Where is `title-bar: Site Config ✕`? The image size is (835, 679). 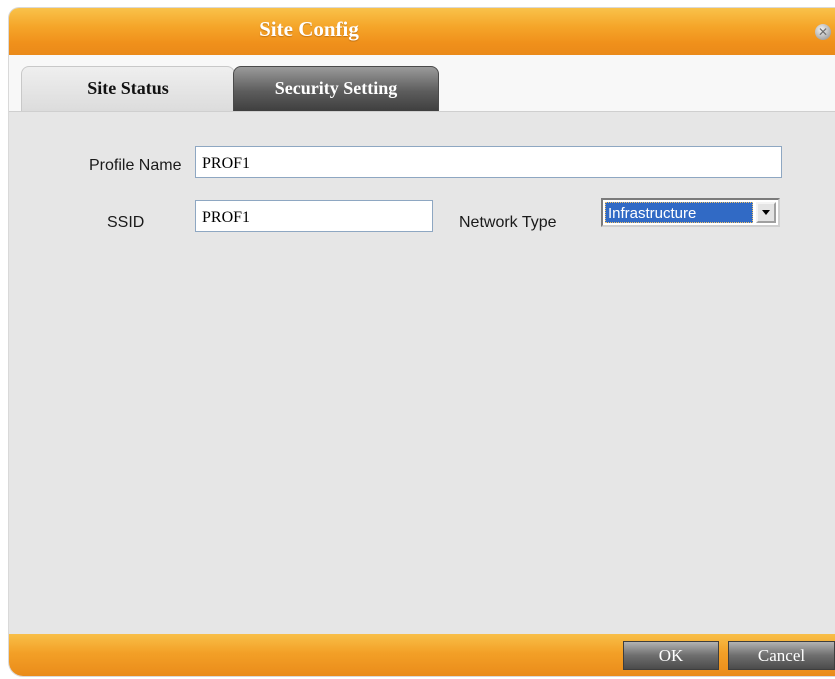
title-bar: Site Config ✕ is located at coordinates (422, 31).